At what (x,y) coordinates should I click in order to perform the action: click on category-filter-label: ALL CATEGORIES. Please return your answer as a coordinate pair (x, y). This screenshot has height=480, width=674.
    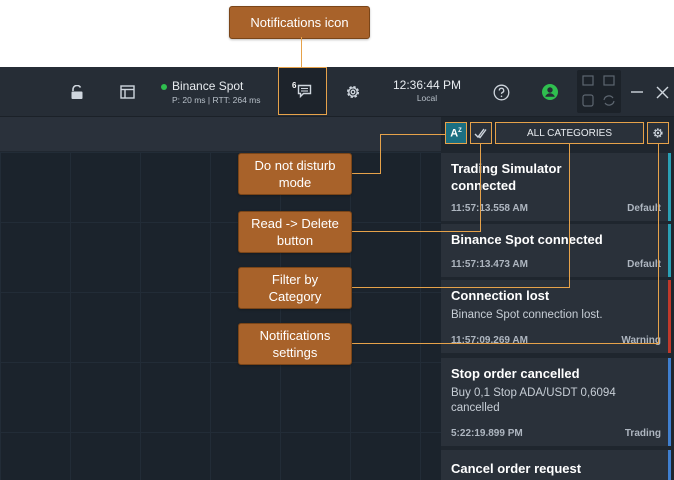
    Looking at the image, I should click on (569, 133).